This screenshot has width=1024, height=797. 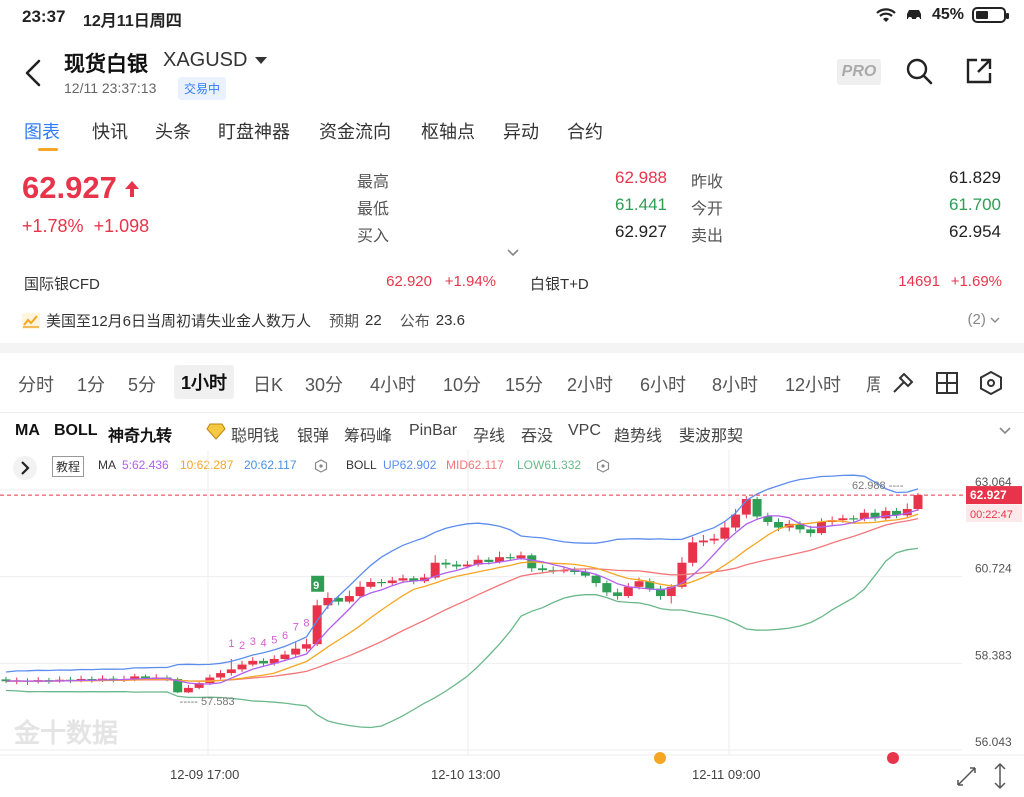 I want to click on indicator-pinbar: PinBar, so click(x=433, y=431).